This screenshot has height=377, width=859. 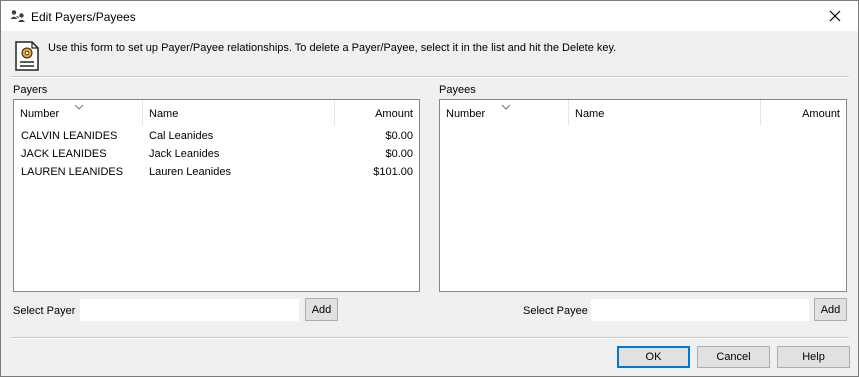 What do you see at coordinates (700, 310) in the screenshot?
I see `select-payee-input` at bounding box center [700, 310].